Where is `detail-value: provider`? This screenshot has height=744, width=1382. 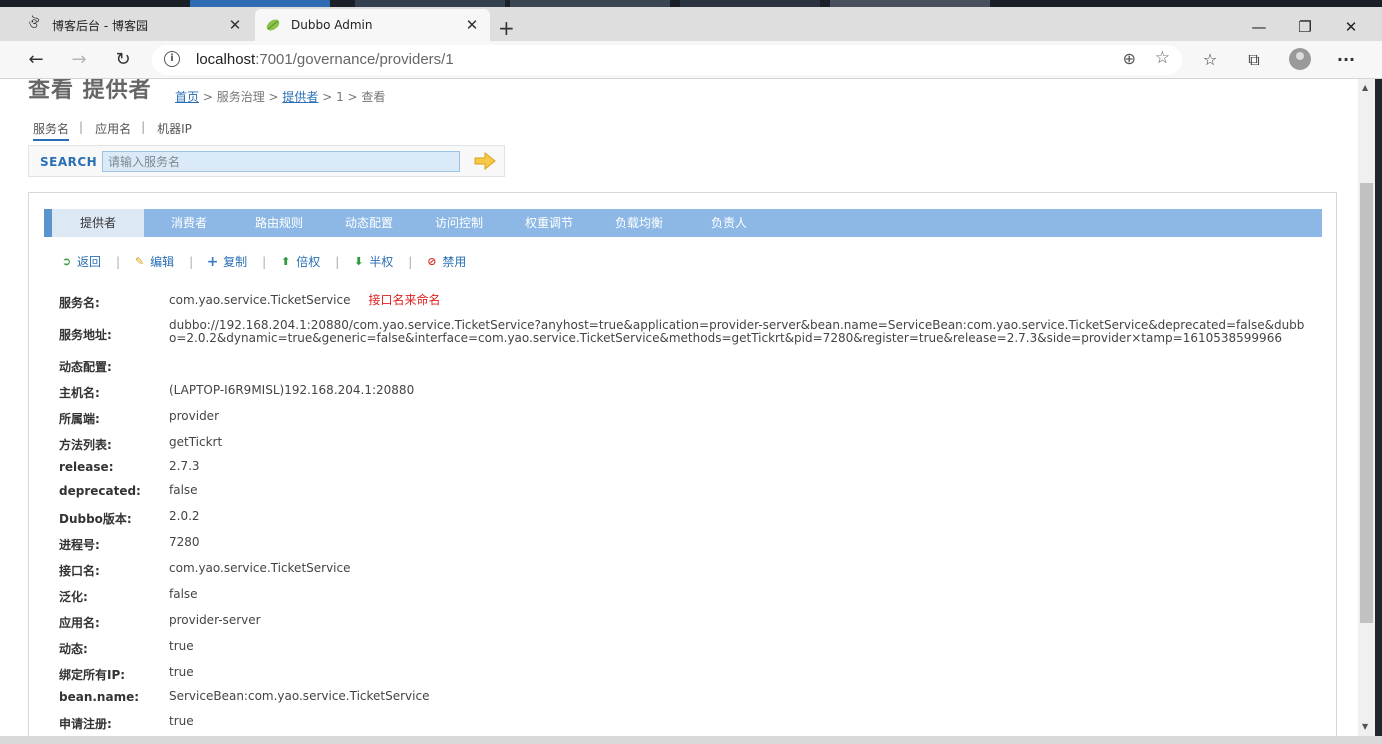 detail-value: provider is located at coordinates (194, 416).